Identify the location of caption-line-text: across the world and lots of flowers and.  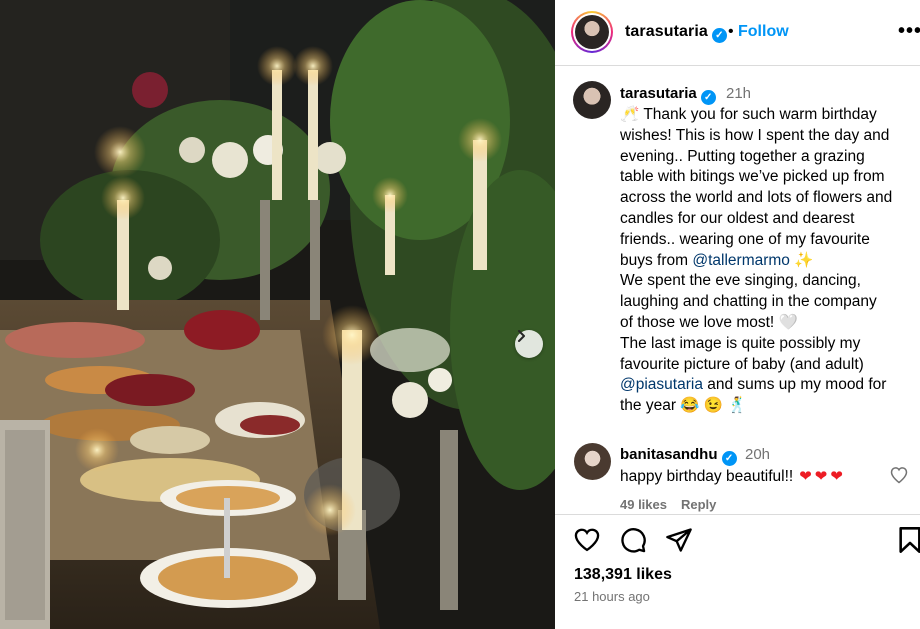
(756, 198).